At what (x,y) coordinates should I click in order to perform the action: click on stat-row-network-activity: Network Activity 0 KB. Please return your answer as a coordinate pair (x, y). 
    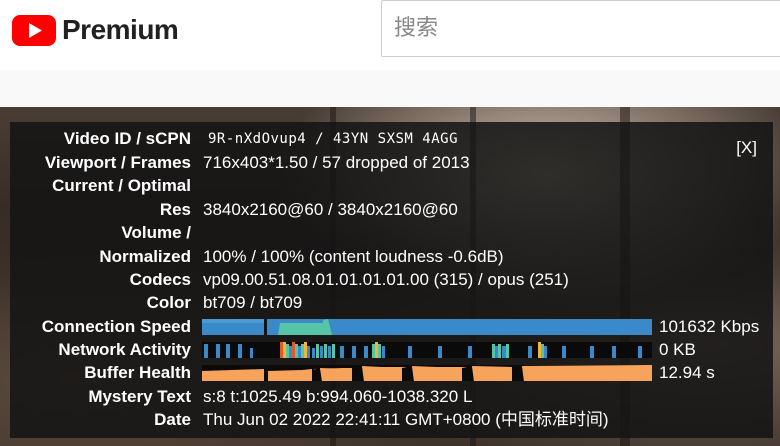
    Looking at the image, I should click on (391, 350).